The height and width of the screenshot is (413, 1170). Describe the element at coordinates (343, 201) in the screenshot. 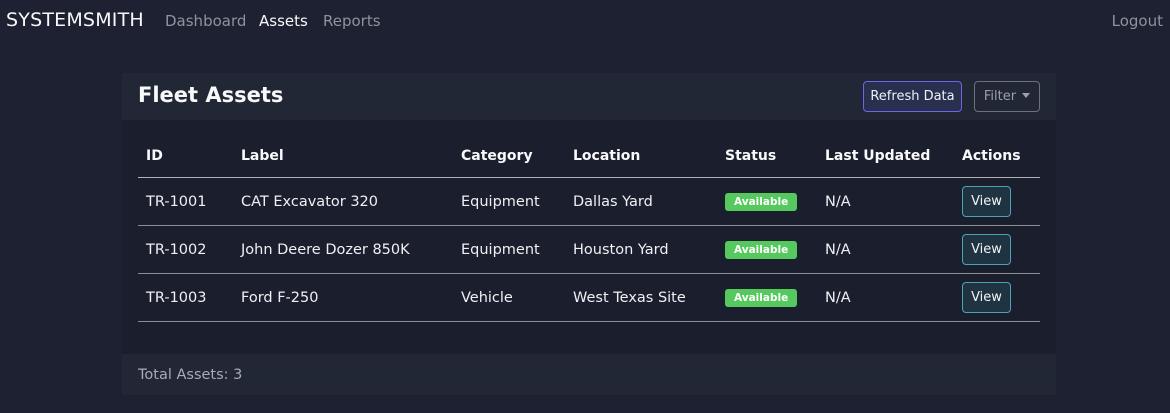

I see `asset-label-cell: CAT Excavator 320` at that location.